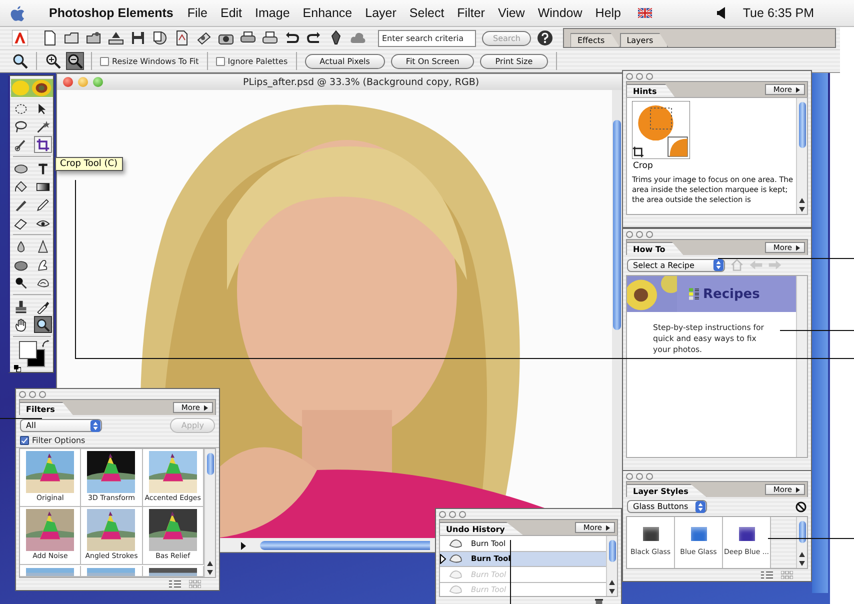 The width and height of the screenshot is (854, 604). What do you see at coordinates (643, 166) in the screenshot?
I see `hint-title: Crop` at bounding box center [643, 166].